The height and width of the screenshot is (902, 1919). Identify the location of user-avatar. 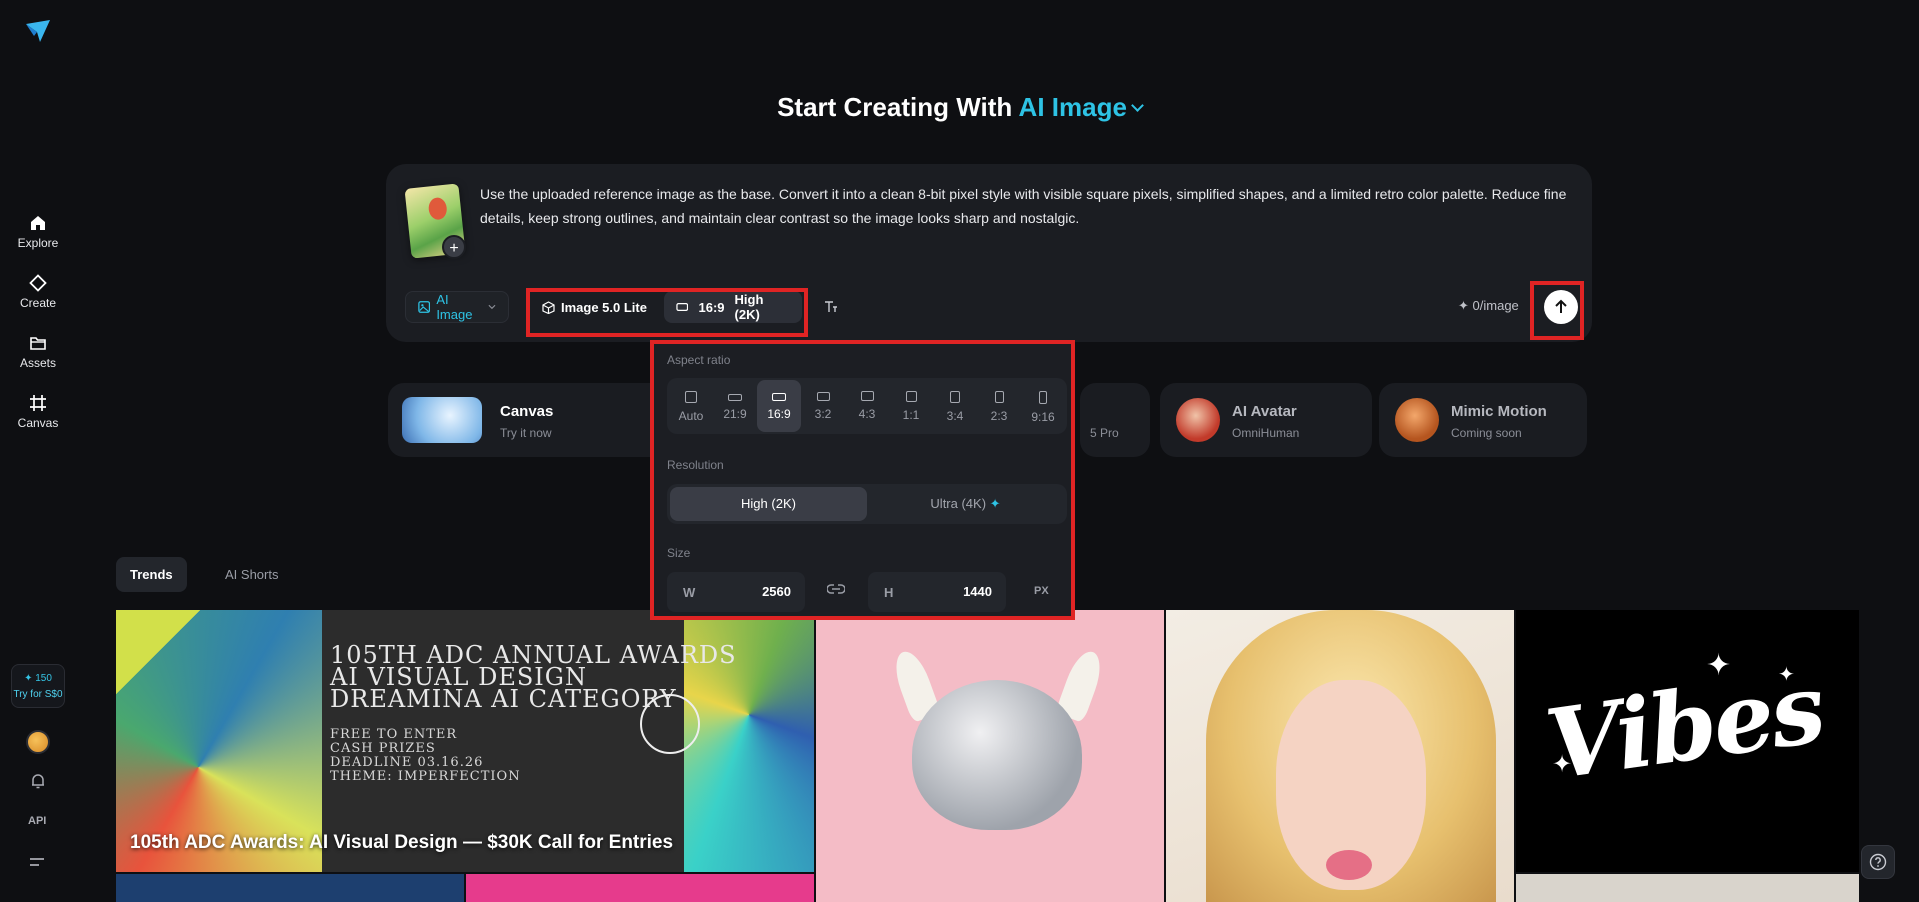
(38, 742).